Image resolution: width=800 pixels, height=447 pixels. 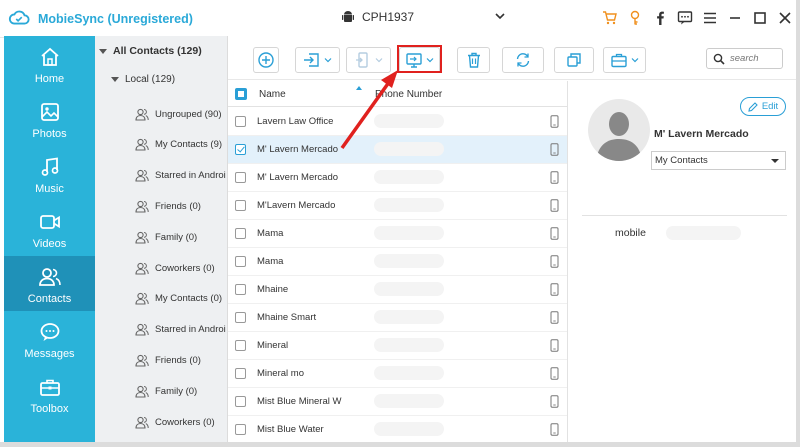 What do you see at coordinates (189, 299) in the screenshot?
I see `tree-group-label: My Contacts (0)` at bounding box center [189, 299].